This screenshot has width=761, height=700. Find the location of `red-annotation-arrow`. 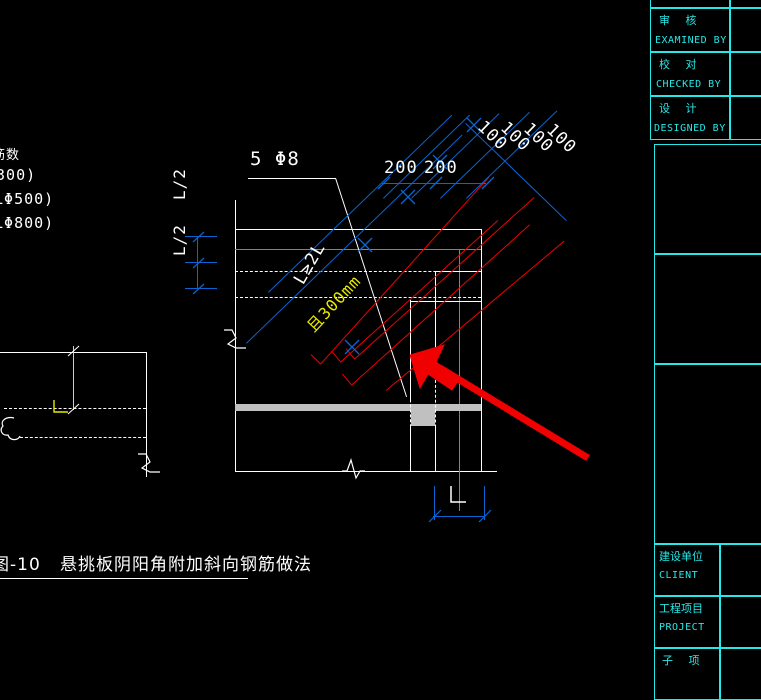

red-annotation-arrow is located at coordinates (502, 402).